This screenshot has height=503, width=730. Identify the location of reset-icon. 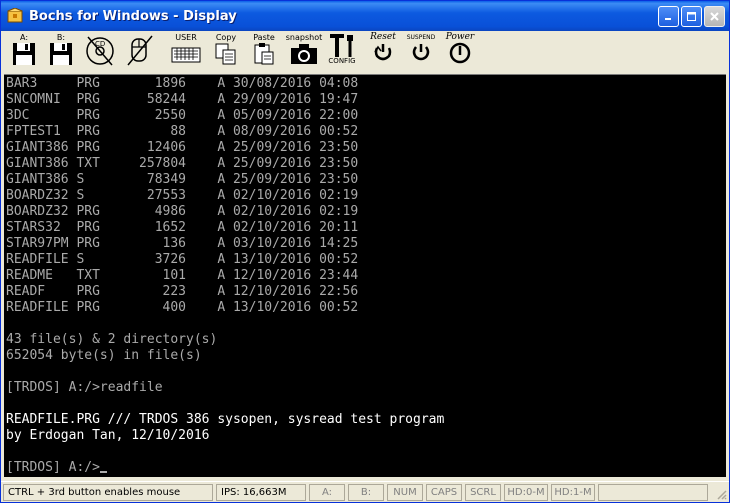
(383, 52).